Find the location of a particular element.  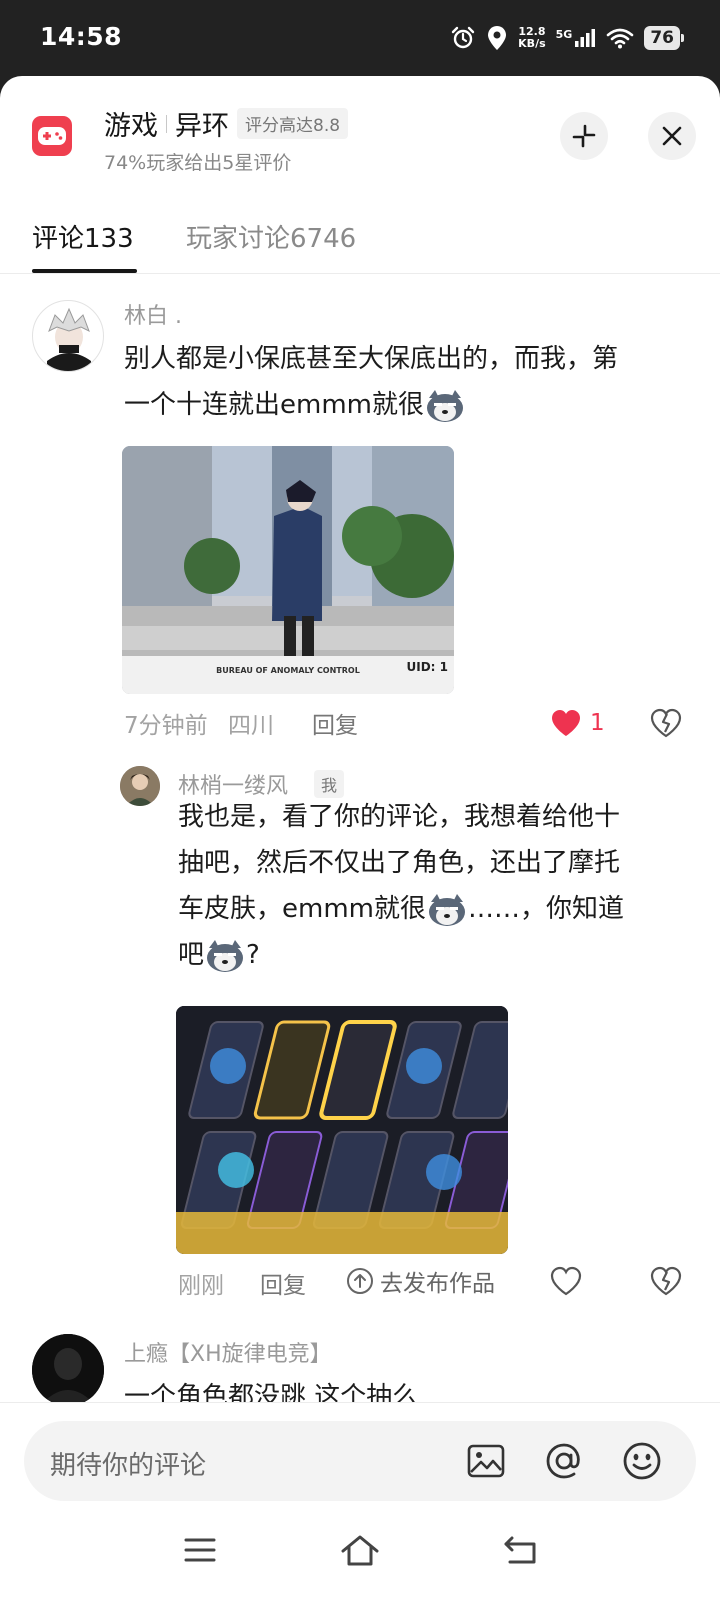

like-count: 1 is located at coordinates (597, 723).